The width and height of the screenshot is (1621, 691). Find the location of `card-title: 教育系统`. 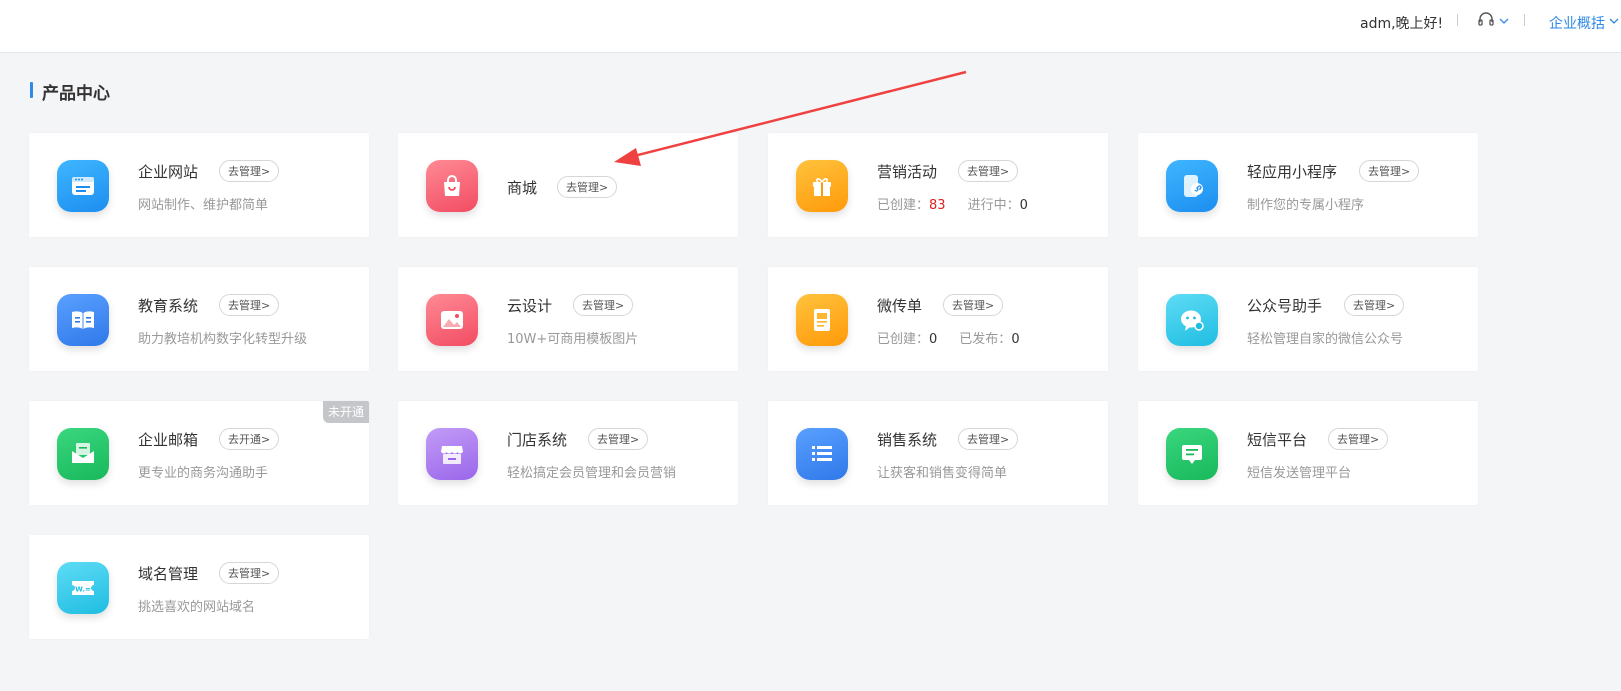

card-title: 教育系统 is located at coordinates (168, 306).